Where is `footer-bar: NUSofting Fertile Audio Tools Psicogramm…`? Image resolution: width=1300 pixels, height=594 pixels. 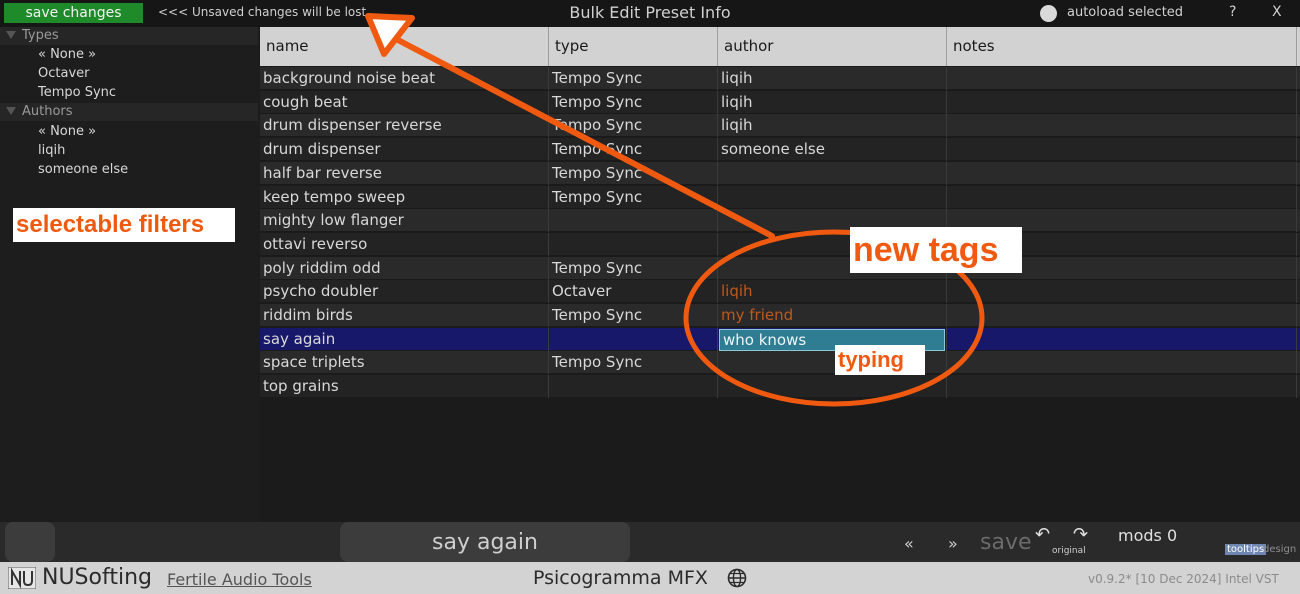 footer-bar: NUSofting Fertile Audio Tools Psicogramm… is located at coordinates (650, 578).